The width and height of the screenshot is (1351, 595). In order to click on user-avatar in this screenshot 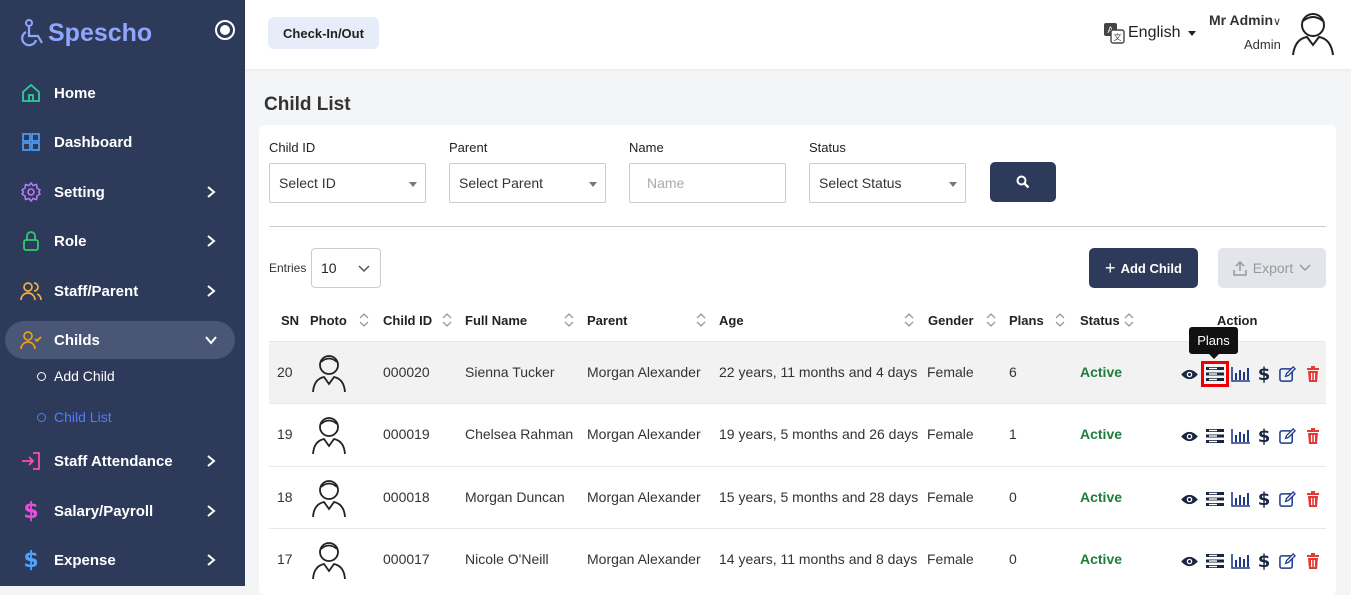, I will do `click(1313, 32)`.